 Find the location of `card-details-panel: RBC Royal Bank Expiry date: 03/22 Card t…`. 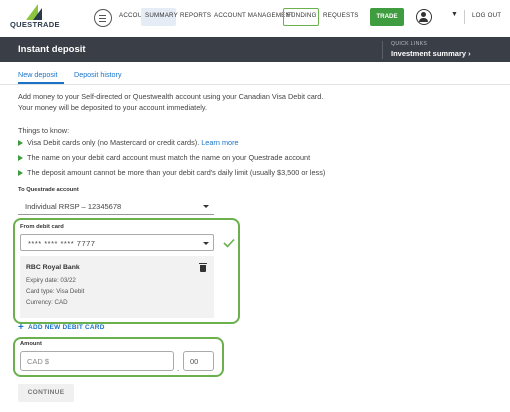

card-details-panel: RBC Royal Bank Expiry date: 03/22 Card t… is located at coordinates (117, 287).